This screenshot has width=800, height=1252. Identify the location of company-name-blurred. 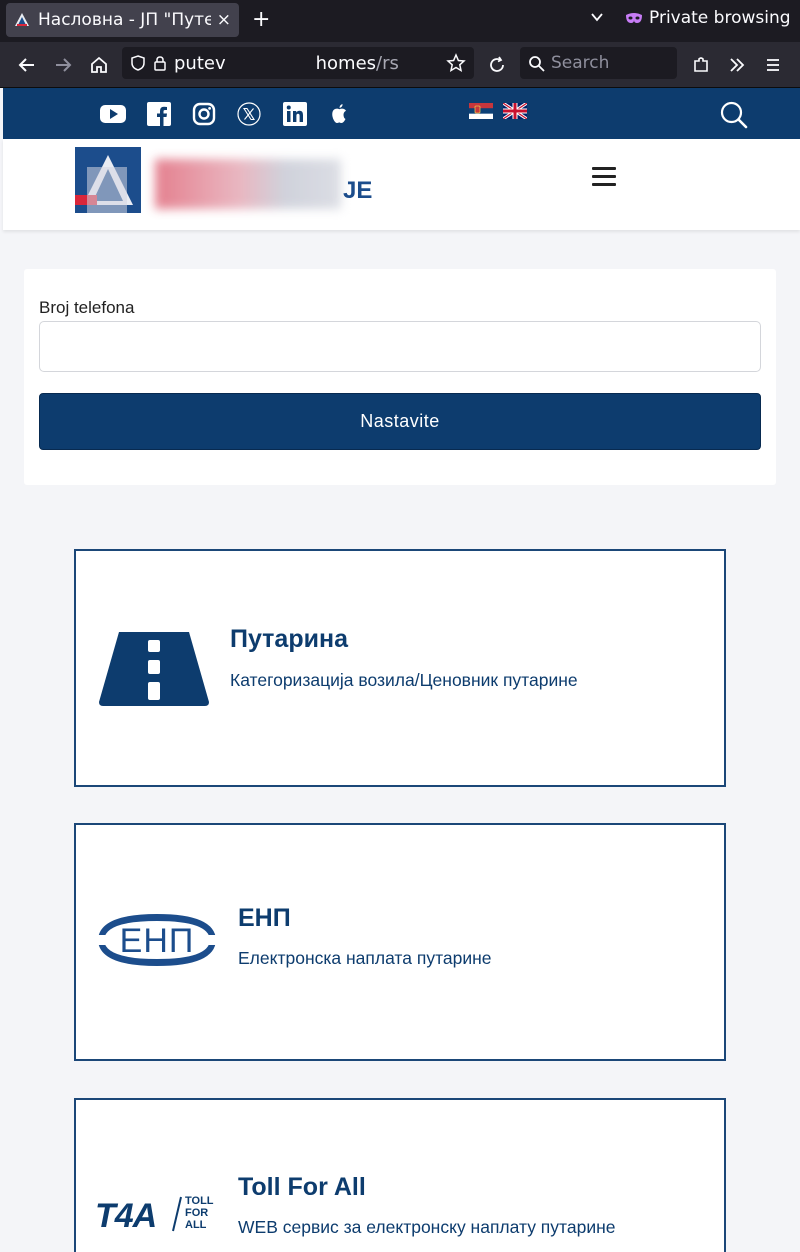
(248, 184).